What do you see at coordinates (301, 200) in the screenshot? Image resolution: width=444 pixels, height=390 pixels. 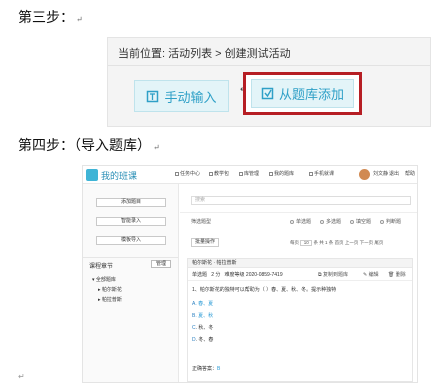 I see `search-input: 搜索` at bounding box center [301, 200].